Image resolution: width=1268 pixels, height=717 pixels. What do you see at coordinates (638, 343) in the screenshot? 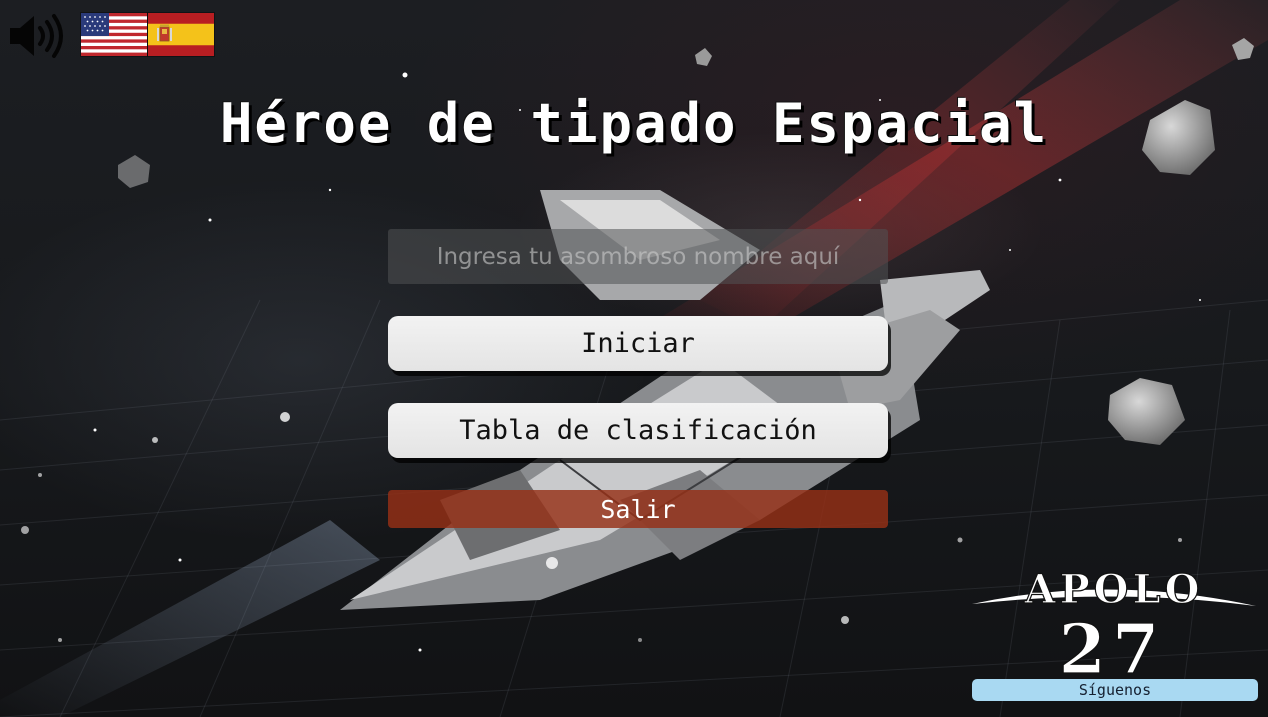
I see `start-button: Iniciar` at bounding box center [638, 343].